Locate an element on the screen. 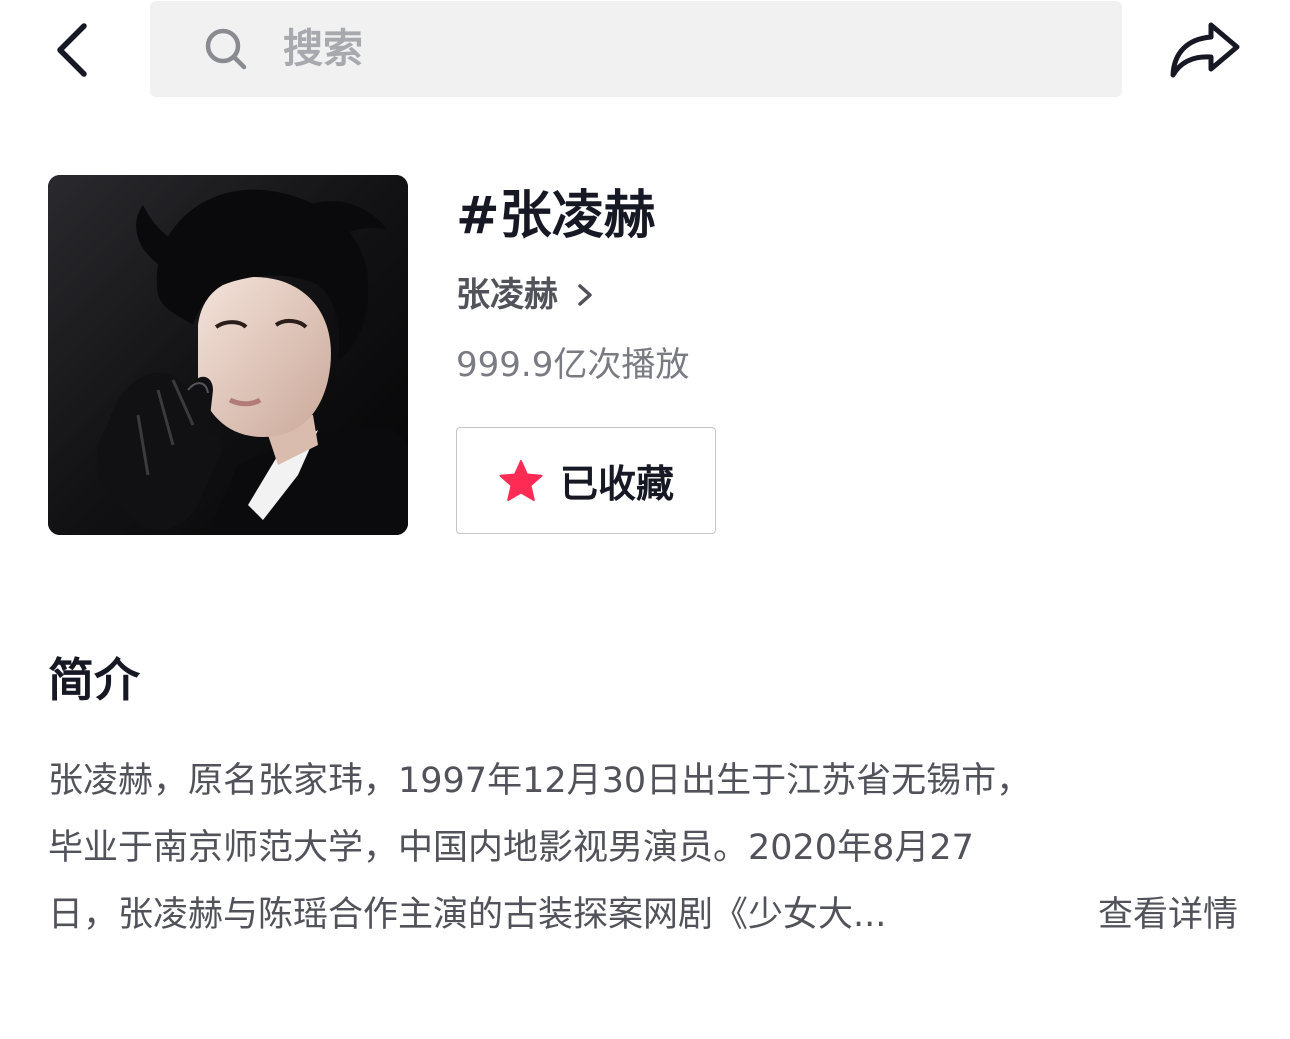  share-button is located at coordinates (1205, 50).